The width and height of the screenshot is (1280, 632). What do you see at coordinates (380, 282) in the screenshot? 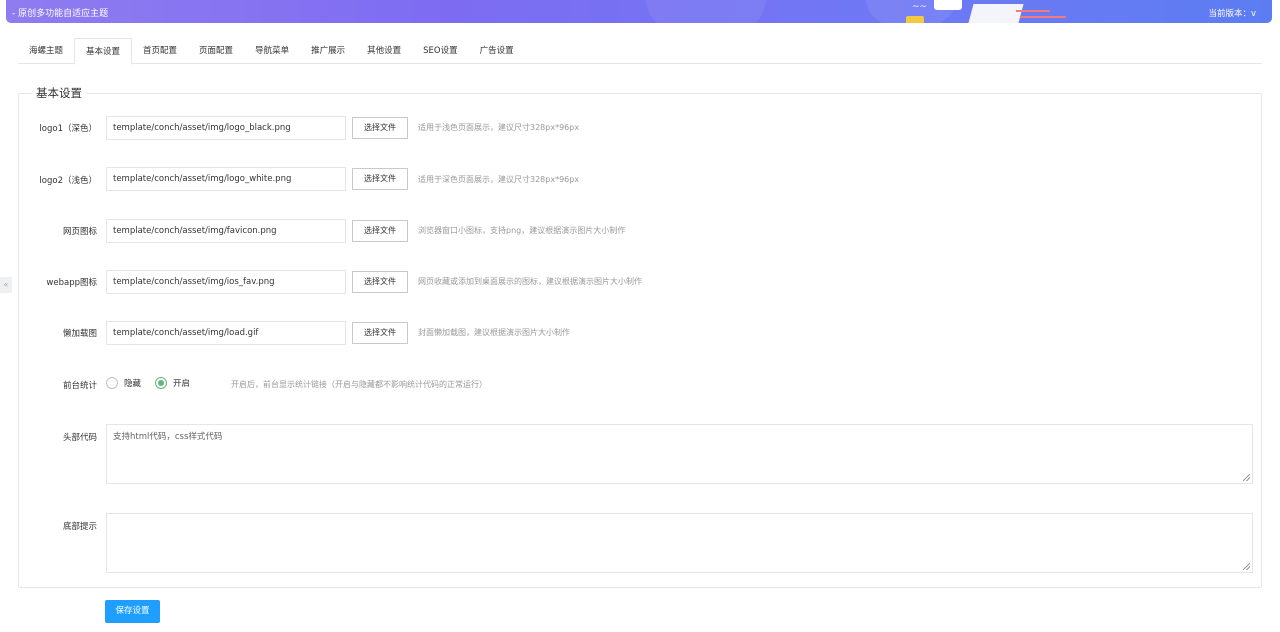
I see `webapp-icon-choose-file-button: 选择文件` at bounding box center [380, 282].